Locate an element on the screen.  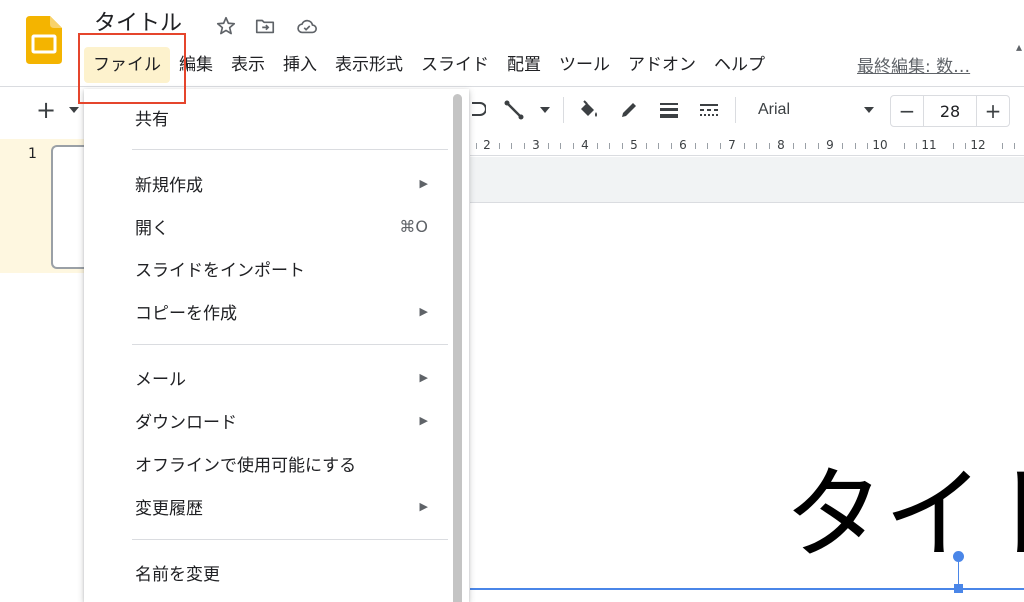
menu-view: 表示 is located at coordinates (248, 65).